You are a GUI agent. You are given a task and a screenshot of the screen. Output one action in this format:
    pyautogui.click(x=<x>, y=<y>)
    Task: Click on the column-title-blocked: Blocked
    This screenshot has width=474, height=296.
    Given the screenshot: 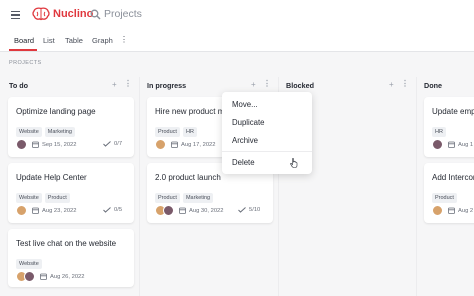 What is the action you would take?
    pyautogui.click(x=300, y=85)
    